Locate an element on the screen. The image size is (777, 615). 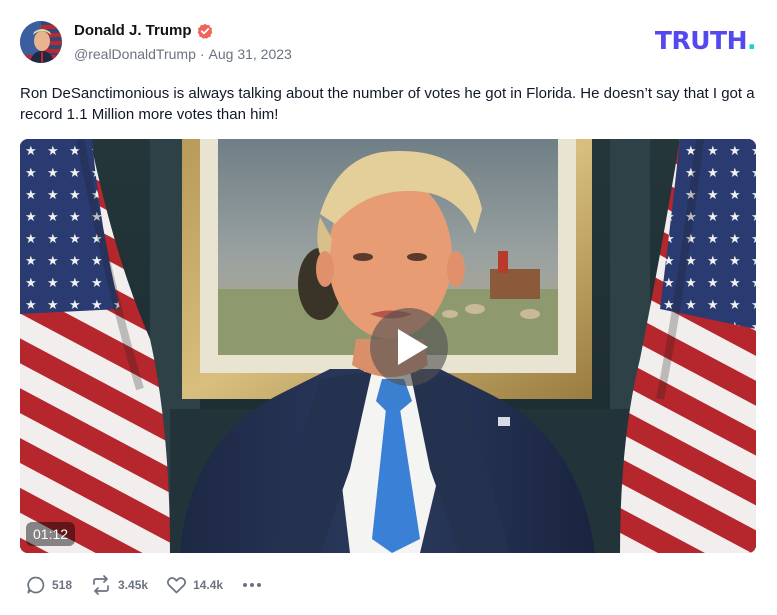
author-display-name: Donald J. Trump is located at coordinates (133, 30).